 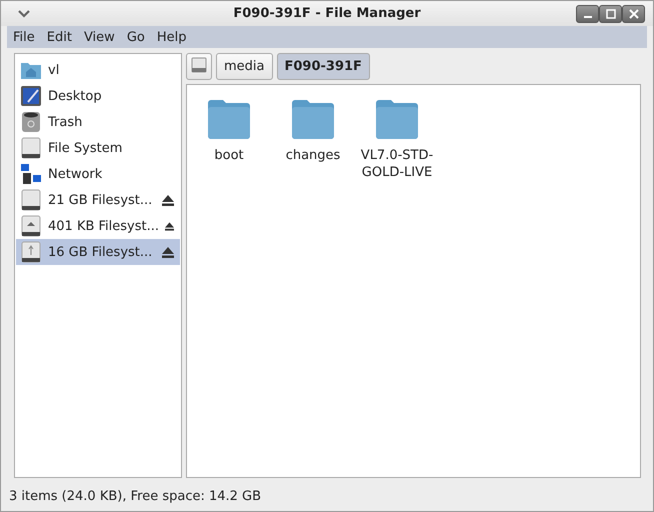 What do you see at coordinates (171, 37) in the screenshot?
I see `menu-item: Help` at bounding box center [171, 37].